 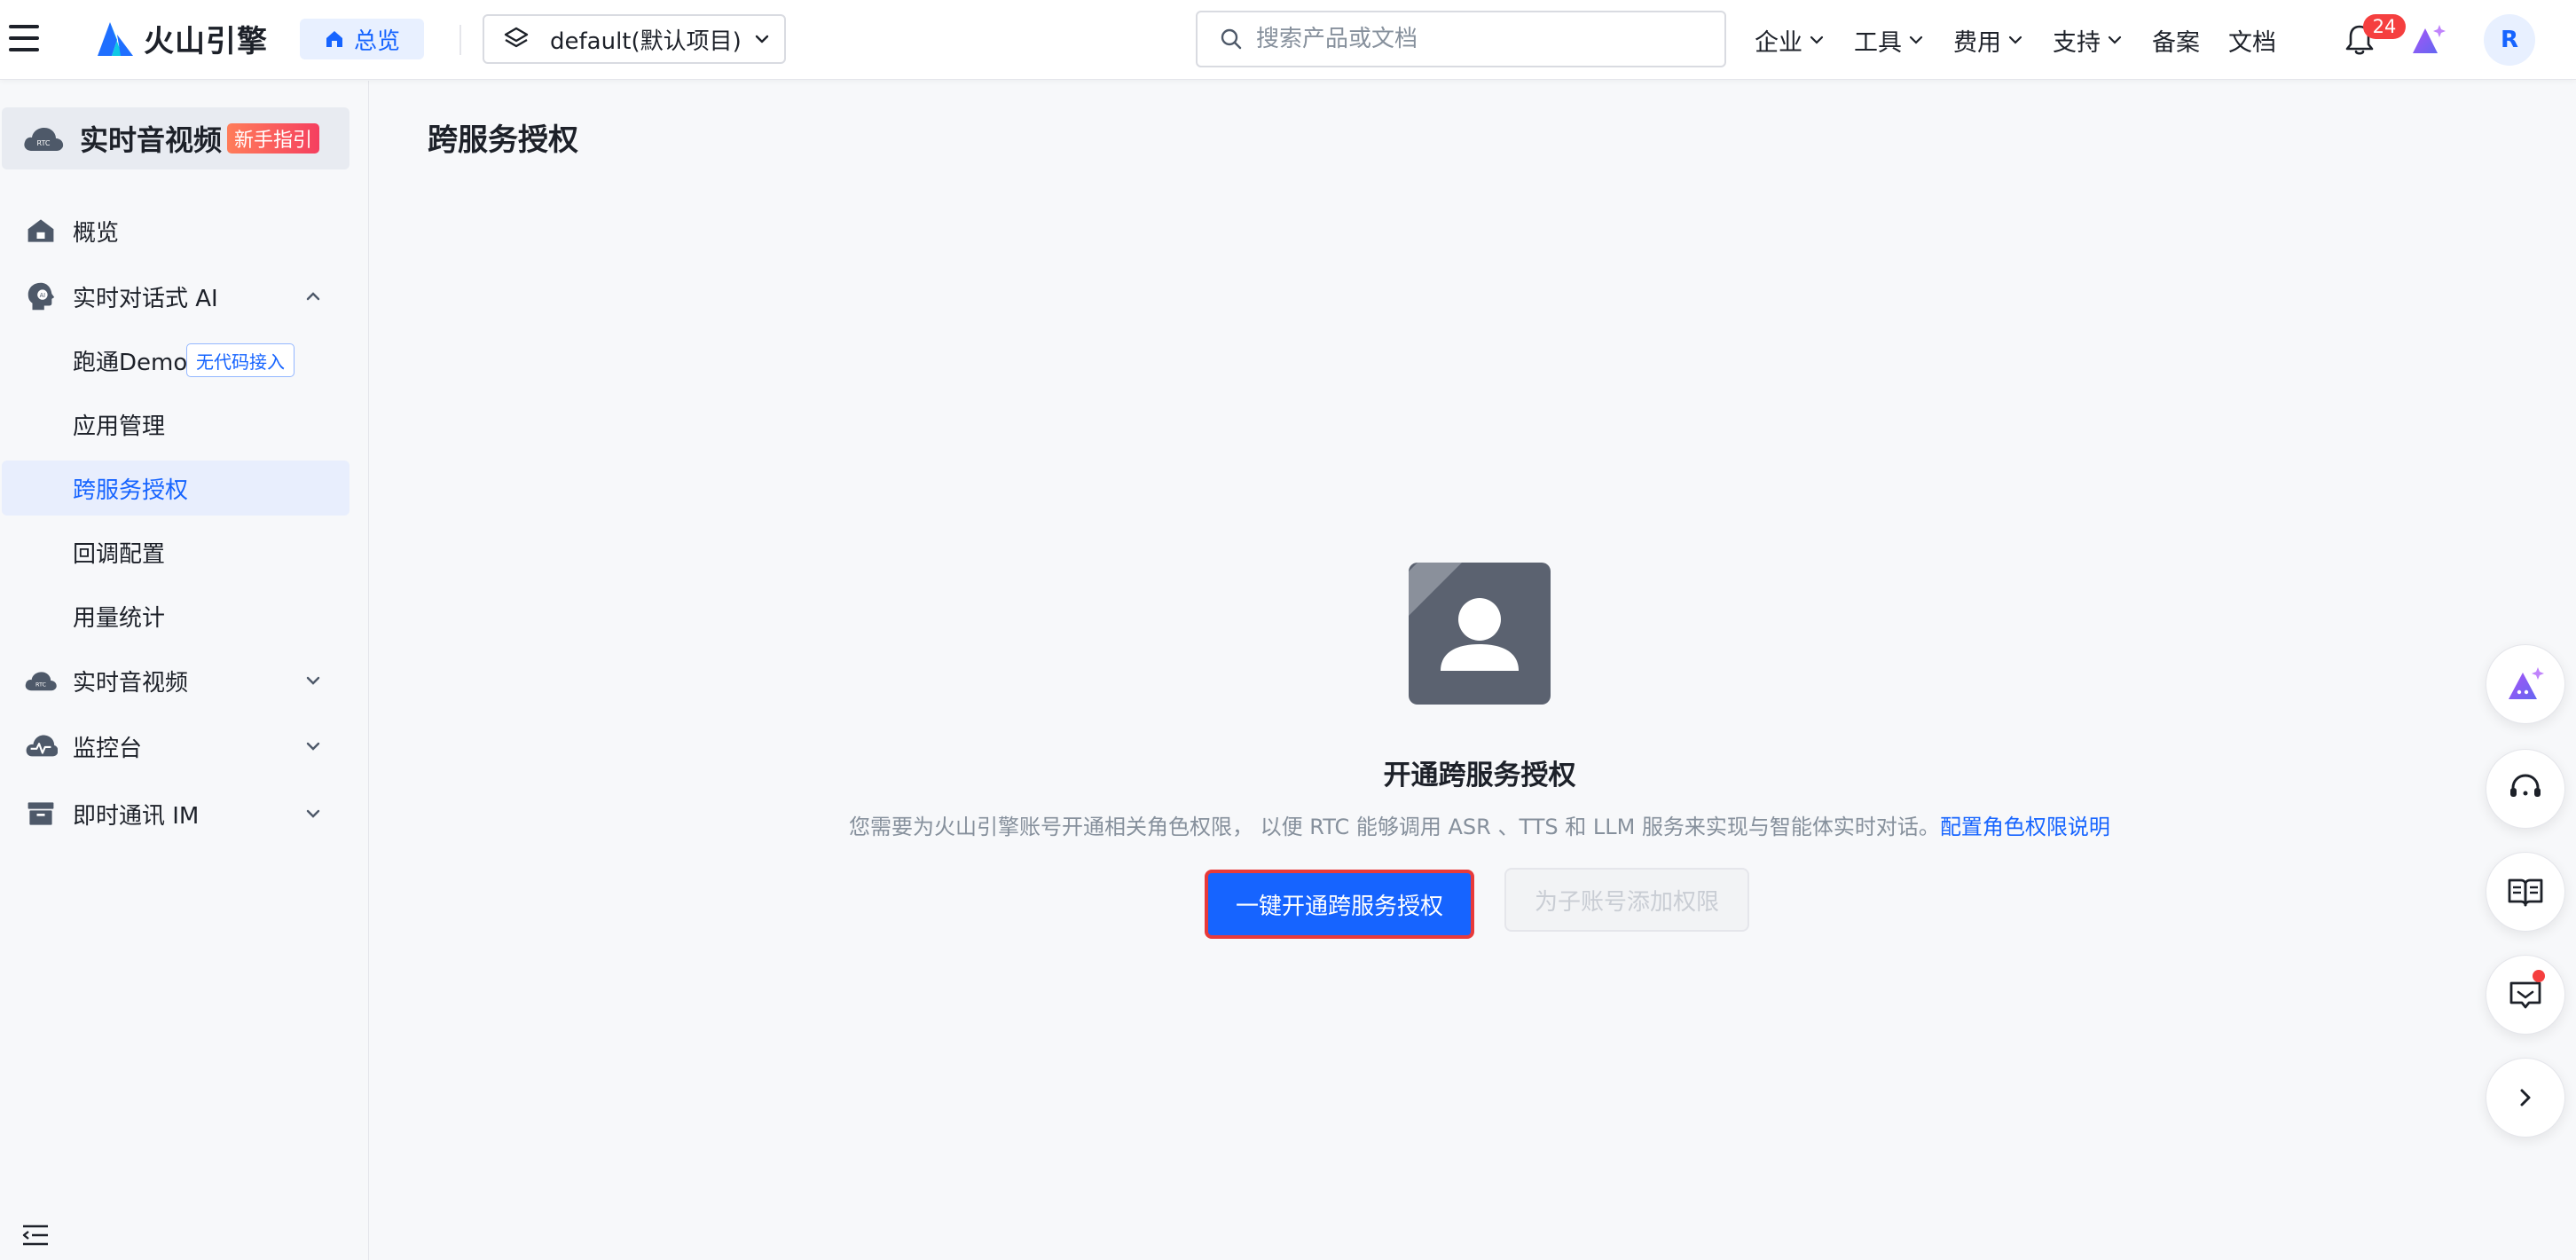 I want to click on sidebar-item-label: 实时音视频, so click(x=131, y=683).